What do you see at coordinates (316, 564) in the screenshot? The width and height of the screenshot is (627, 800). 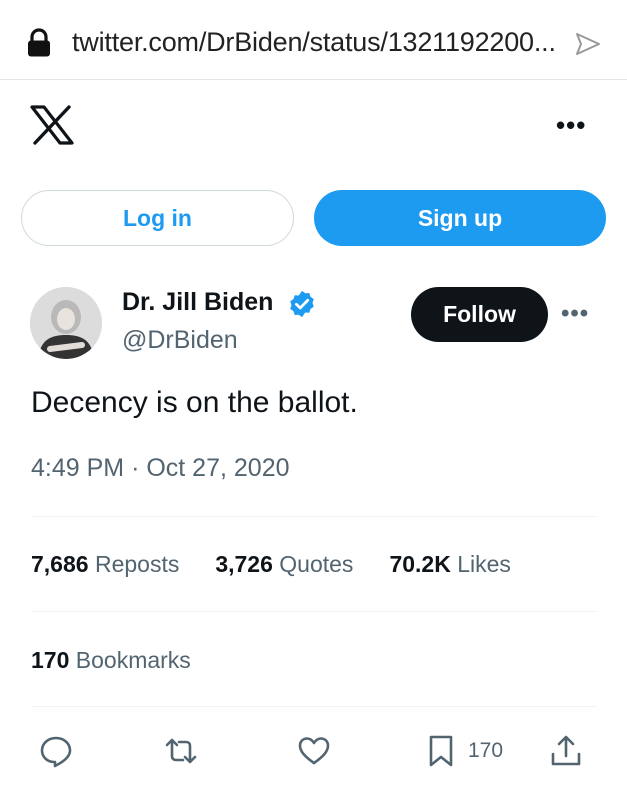 I see `quotes-label: Quotes` at bounding box center [316, 564].